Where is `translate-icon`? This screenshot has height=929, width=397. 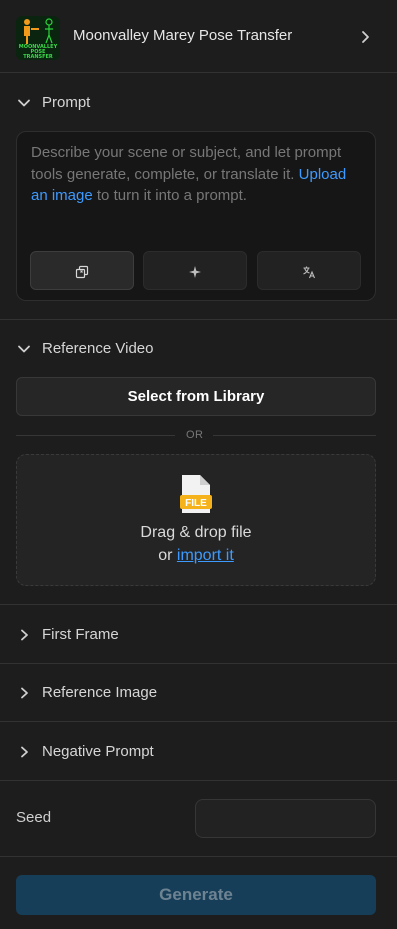
translate-icon is located at coordinates (309, 272).